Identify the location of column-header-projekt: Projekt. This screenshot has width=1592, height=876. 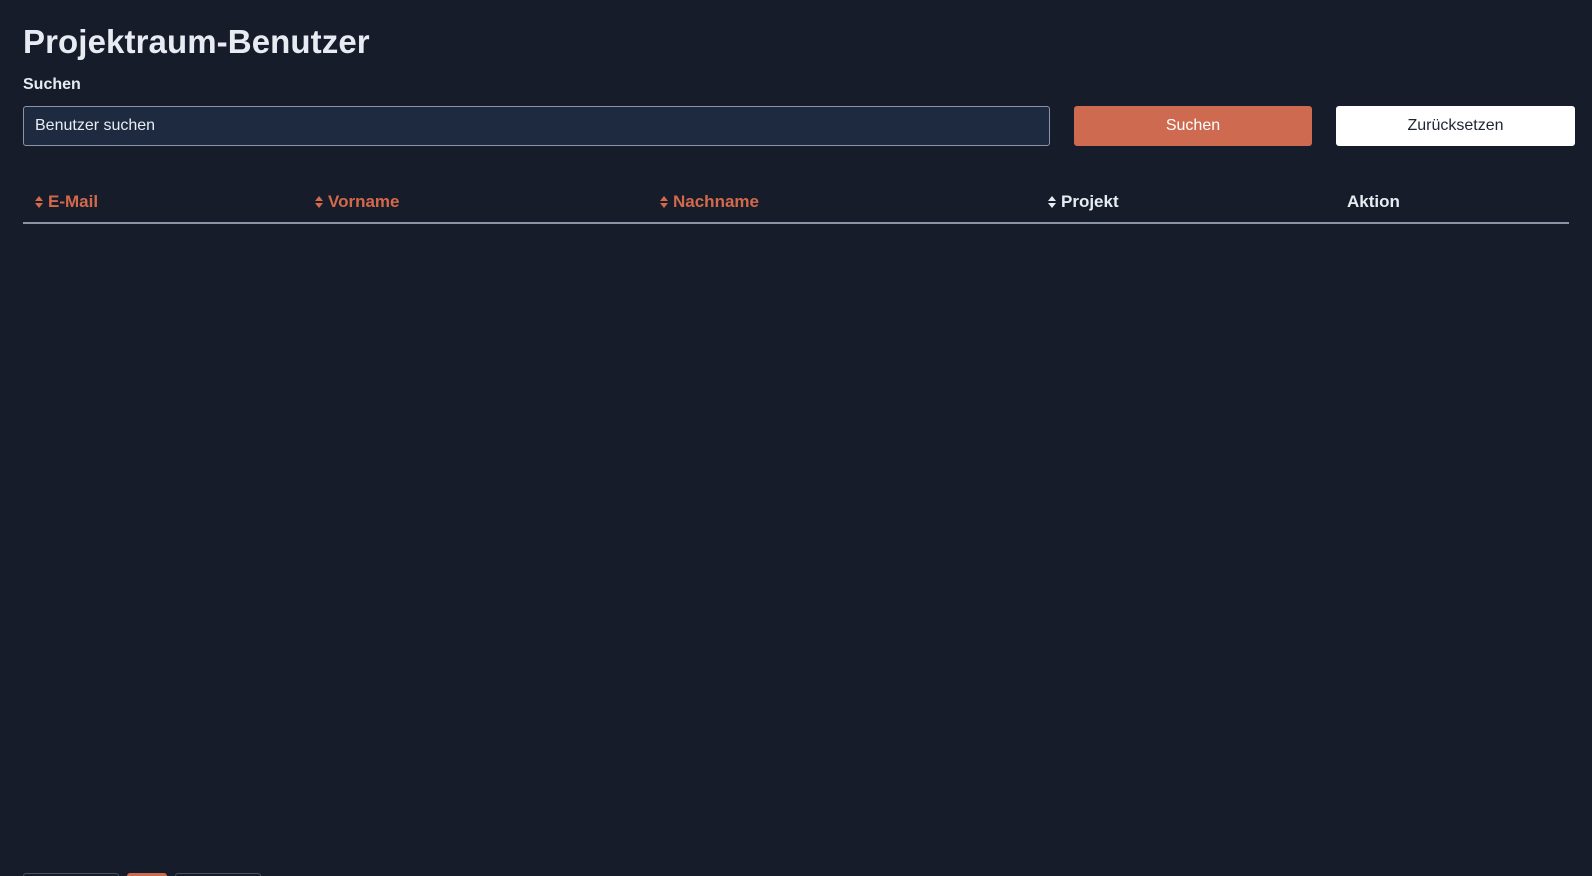
(1083, 202).